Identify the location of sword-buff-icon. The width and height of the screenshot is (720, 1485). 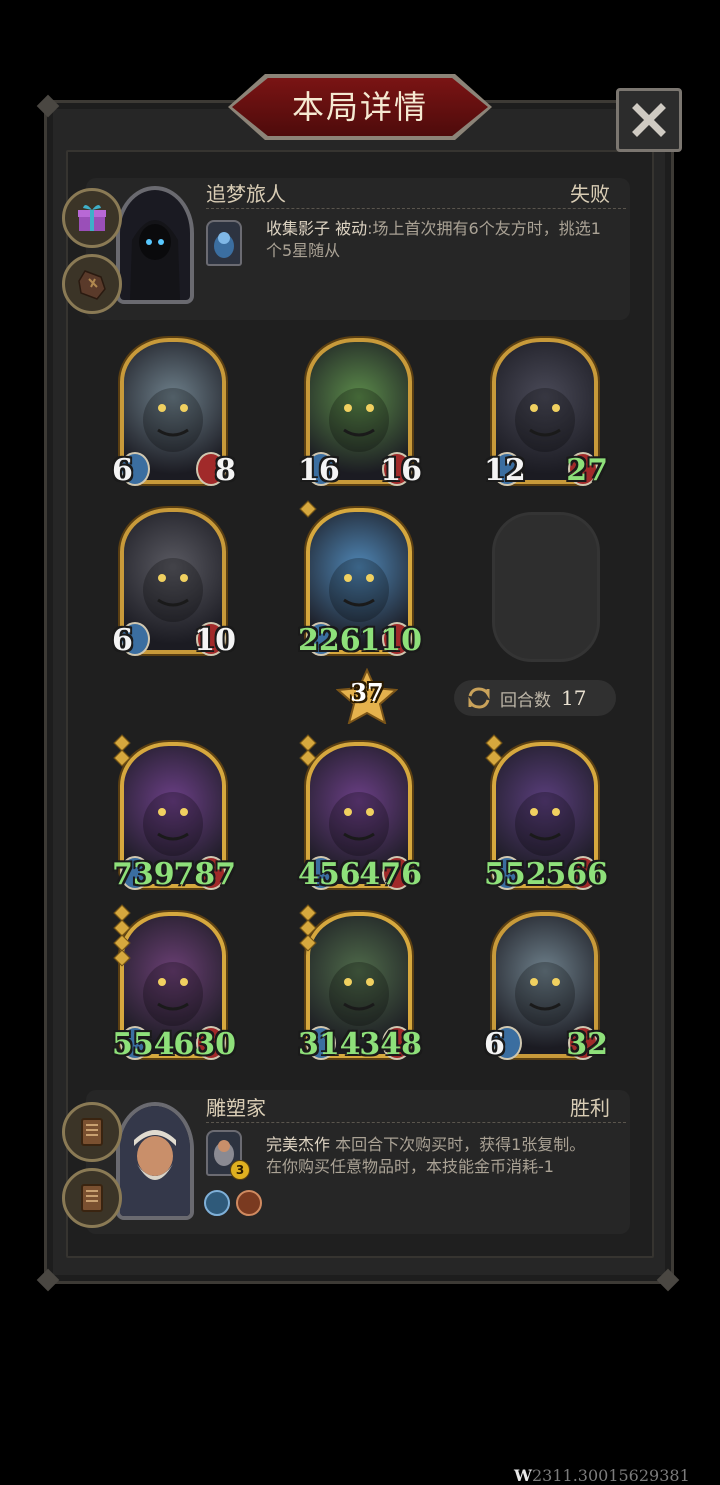
(217, 1203).